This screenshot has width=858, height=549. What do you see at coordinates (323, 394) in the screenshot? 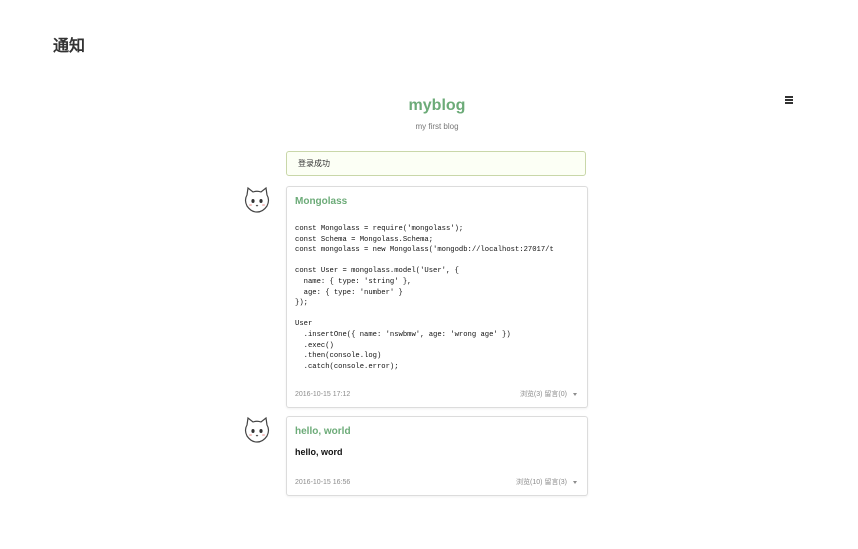
I see `post-date: 2016-10-15 17:12` at bounding box center [323, 394].